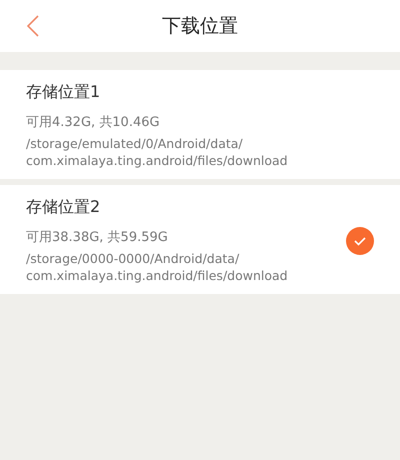 Image resolution: width=400 pixels, height=460 pixels. What do you see at coordinates (200, 26) in the screenshot?
I see `page-title: 下载位置` at bounding box center [200, 26].